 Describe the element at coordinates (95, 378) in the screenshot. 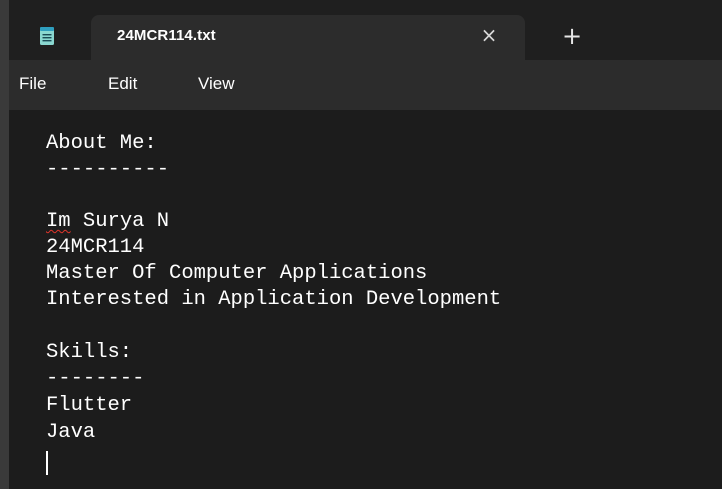

I see `text-line: --------` at that location.